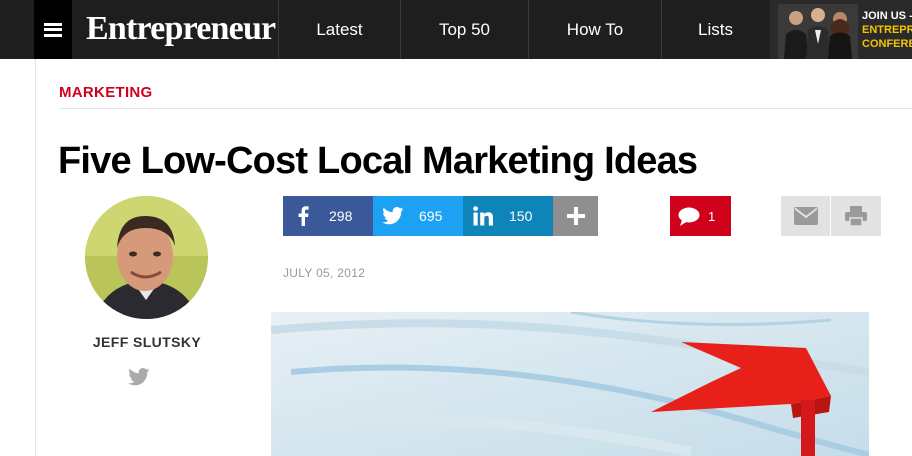  I want to click on print-button, so click(856, 216).